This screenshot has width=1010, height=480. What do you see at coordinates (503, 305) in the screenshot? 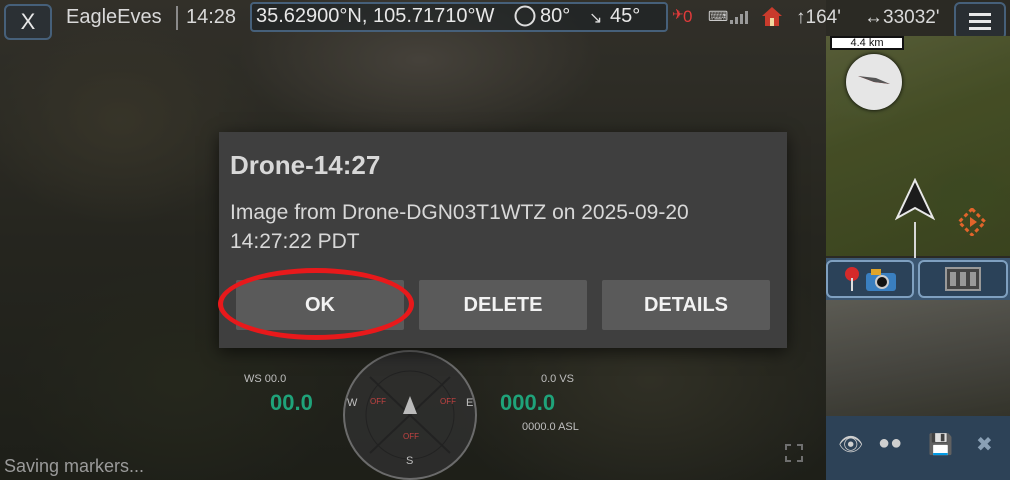
I see `delete-button: DELETE` at bounding box center [503, 305].